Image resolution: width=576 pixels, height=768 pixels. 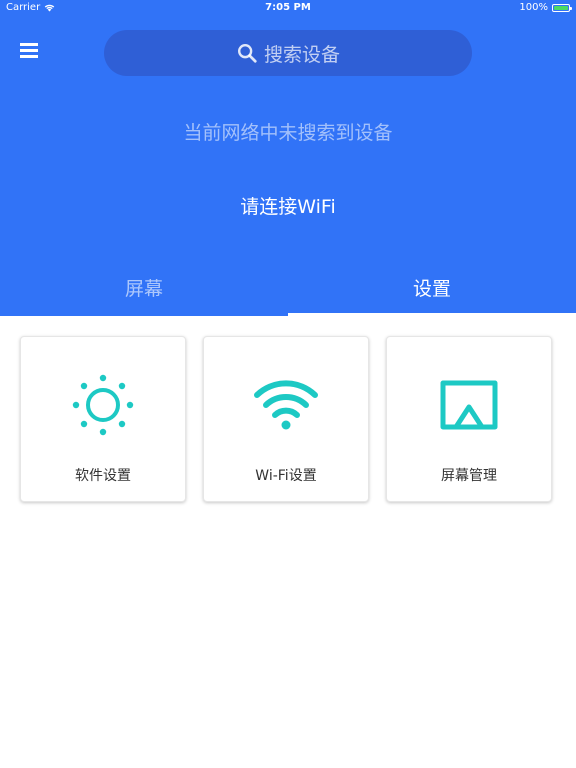 What do you see at coordinates (288, 133) in the screenshot?
I see `no-device-message: 当前网络中未搜索到设备` at bounding box center [288, 133].